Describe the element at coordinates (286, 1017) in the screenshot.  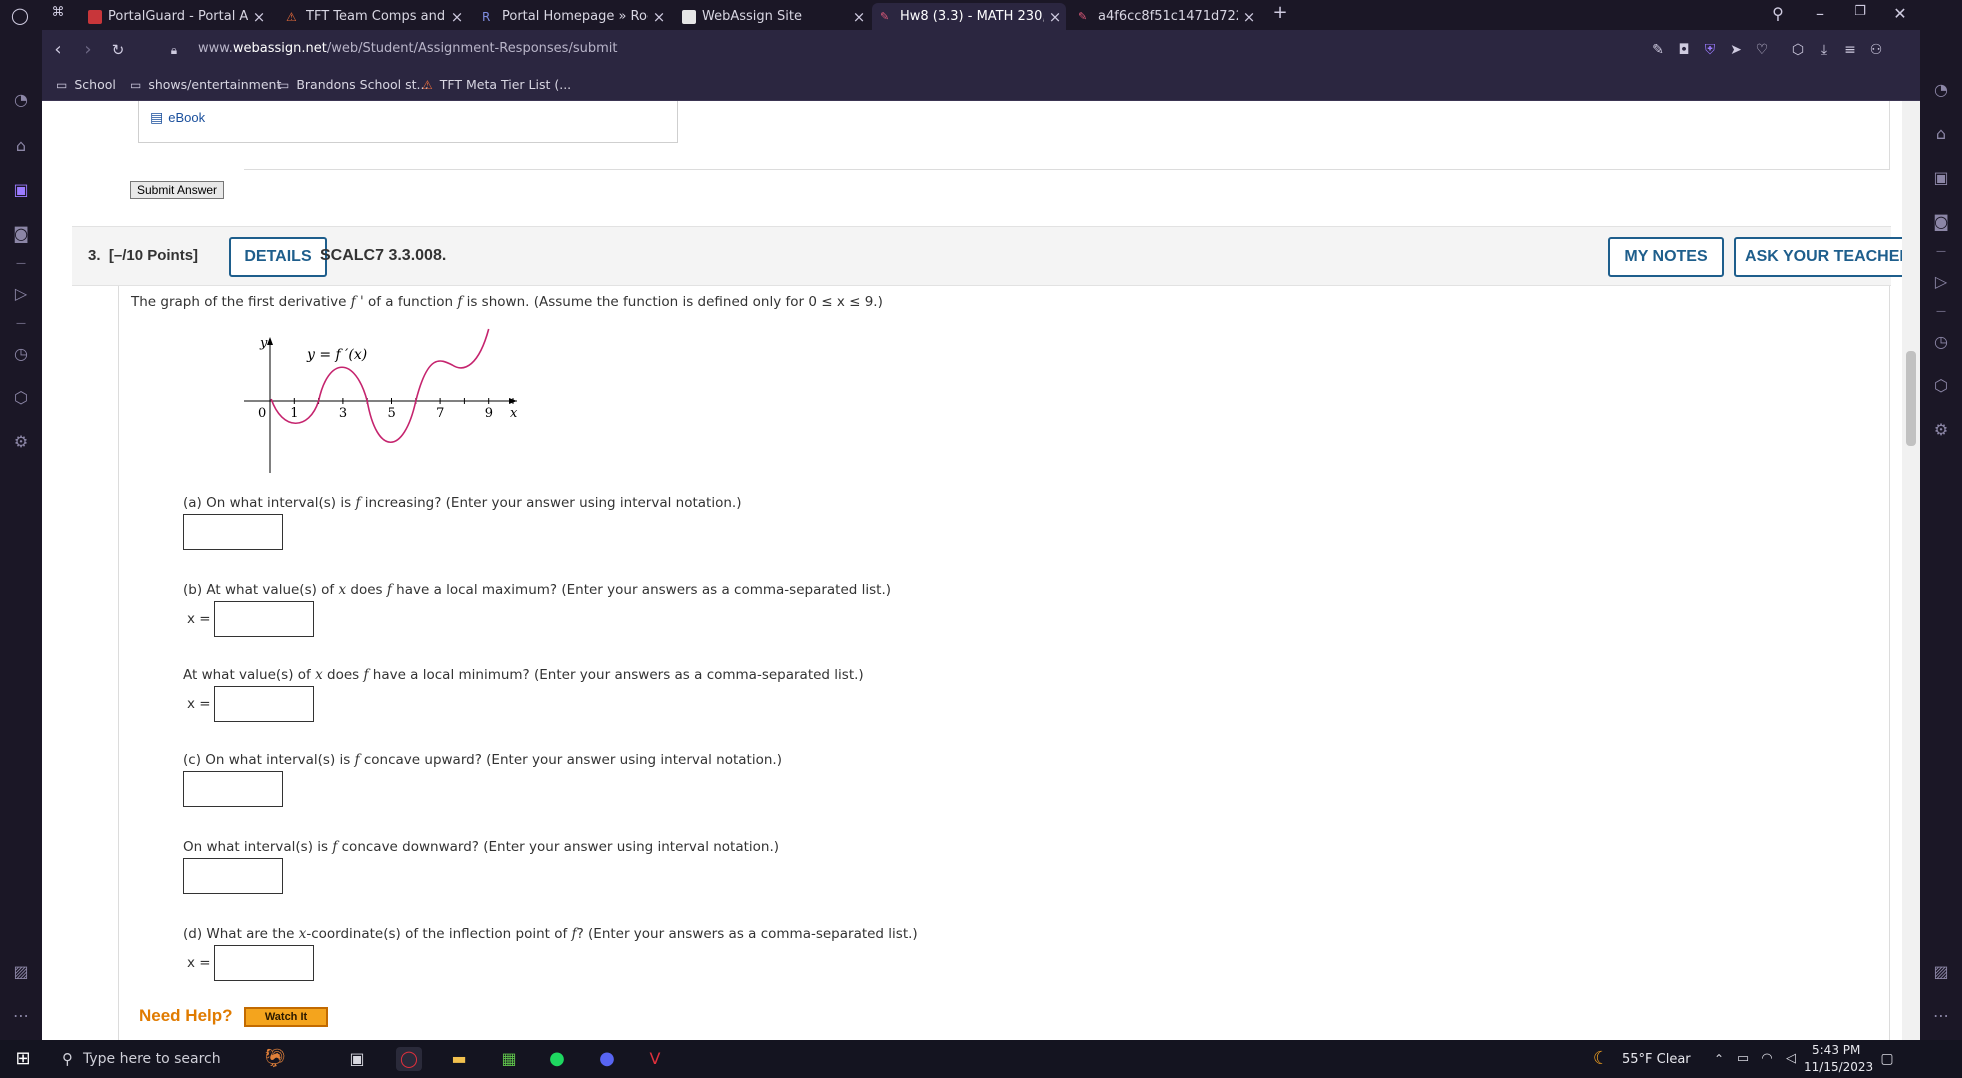
I see `watch-it-button: Watch It` at that location.